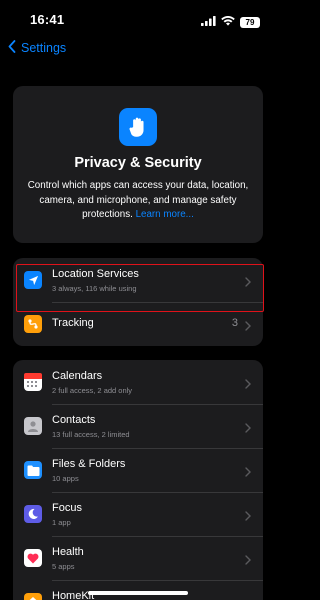  What do you see at coordinates (91, 434) in the screenshot?
I see `contacts-subtitle: 13 full access, 2 limited` at bounding box center [91, 434].